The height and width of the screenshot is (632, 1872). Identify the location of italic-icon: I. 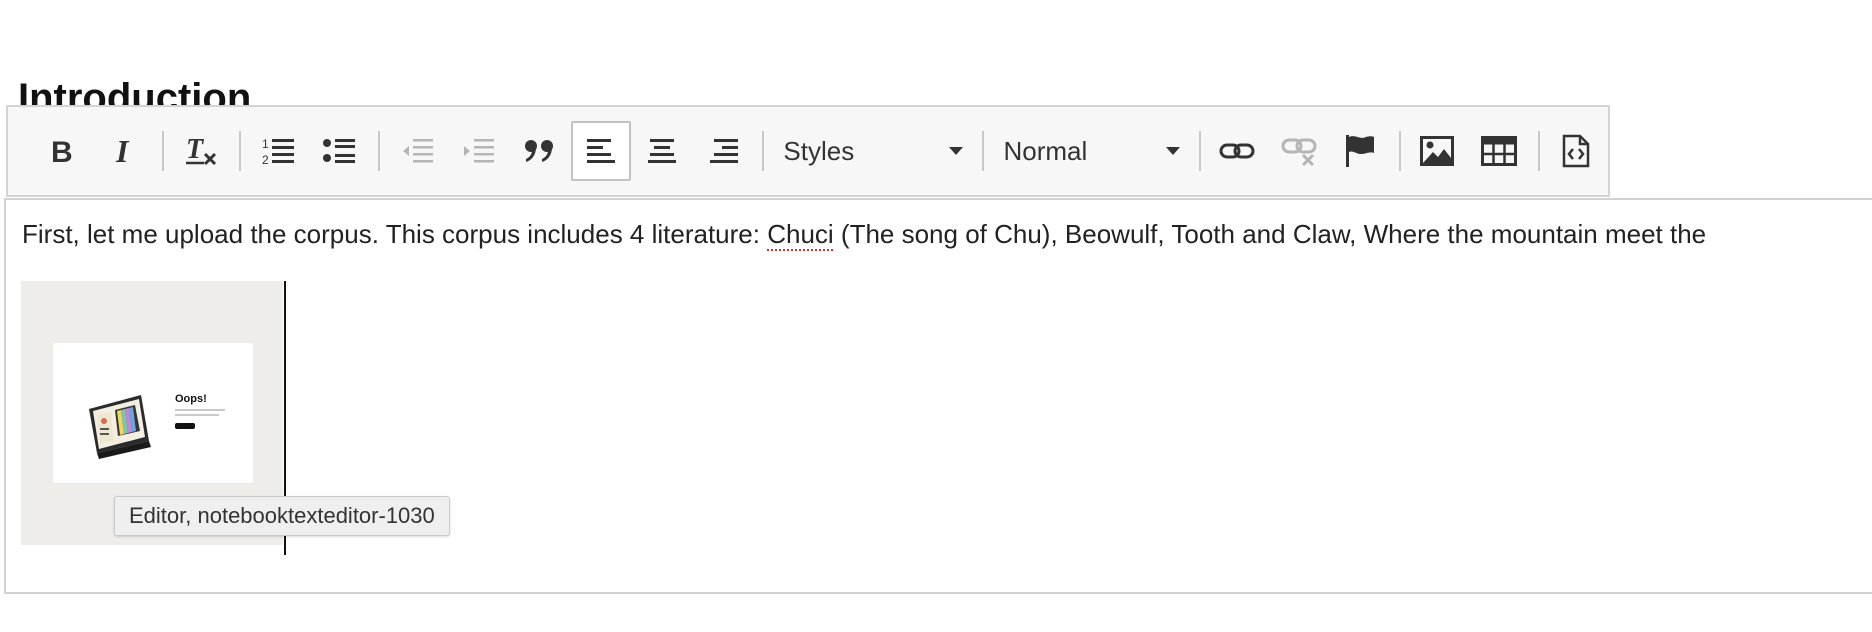
(122, 151).